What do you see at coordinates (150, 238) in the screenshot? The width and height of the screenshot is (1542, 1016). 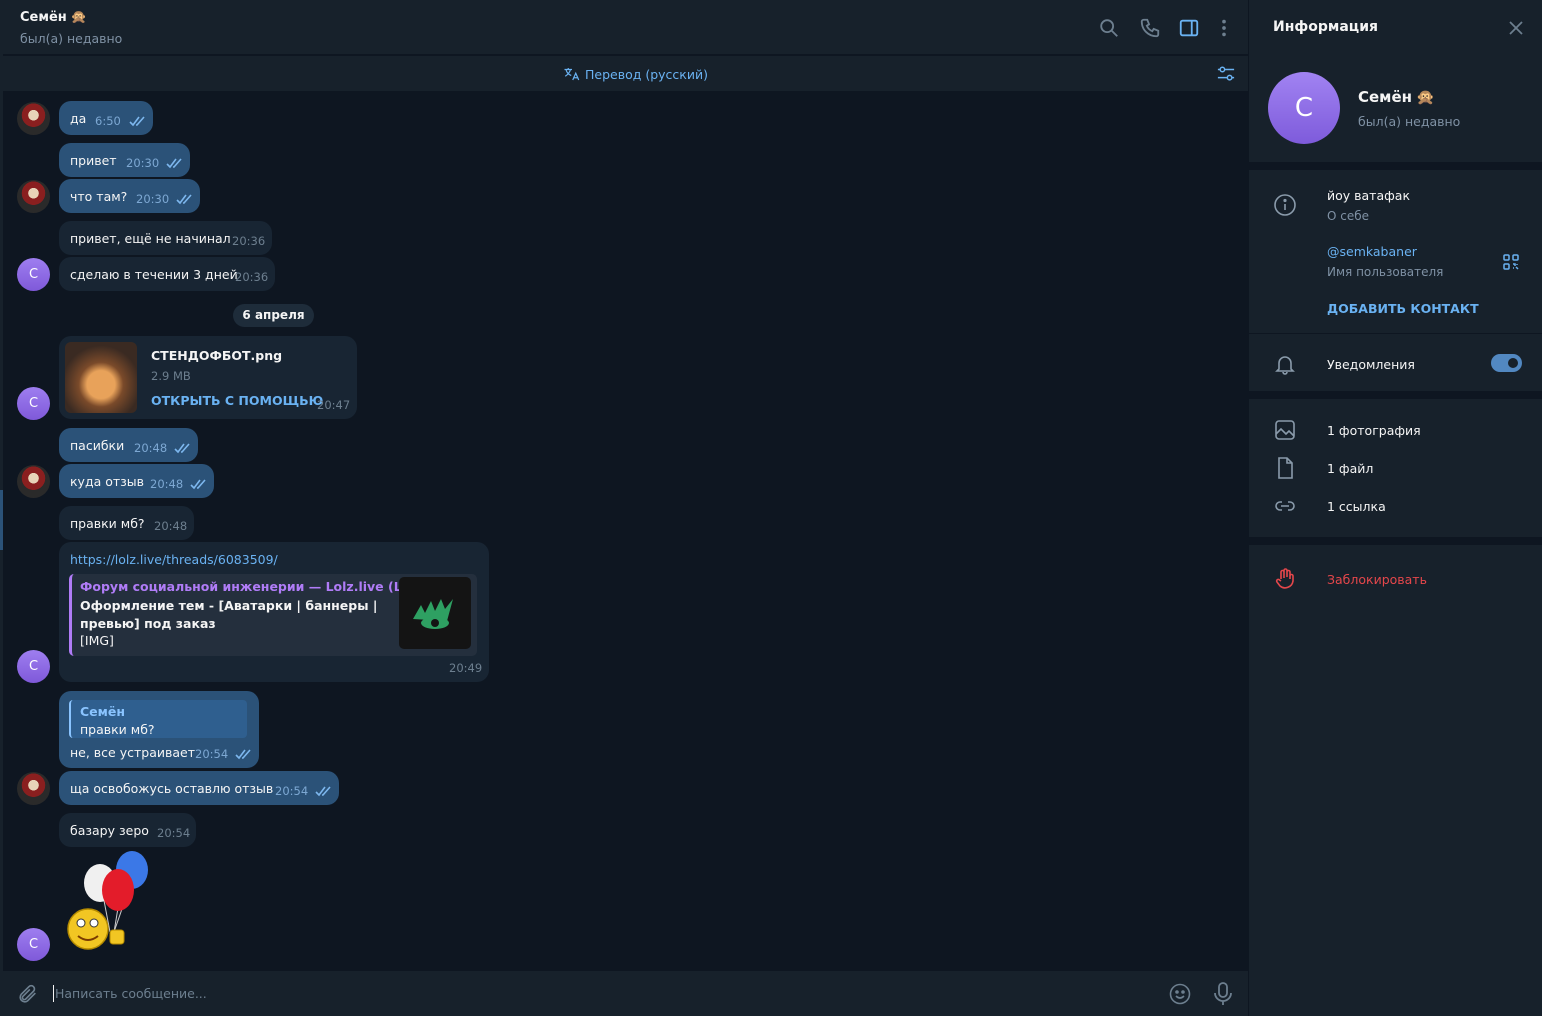 I see `message-text: привет, ещё не начинал` at bounding box center [150, 238].